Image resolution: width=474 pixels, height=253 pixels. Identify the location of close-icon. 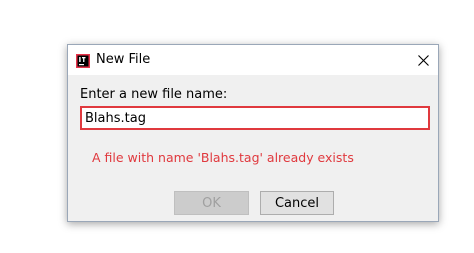
(423, 60).